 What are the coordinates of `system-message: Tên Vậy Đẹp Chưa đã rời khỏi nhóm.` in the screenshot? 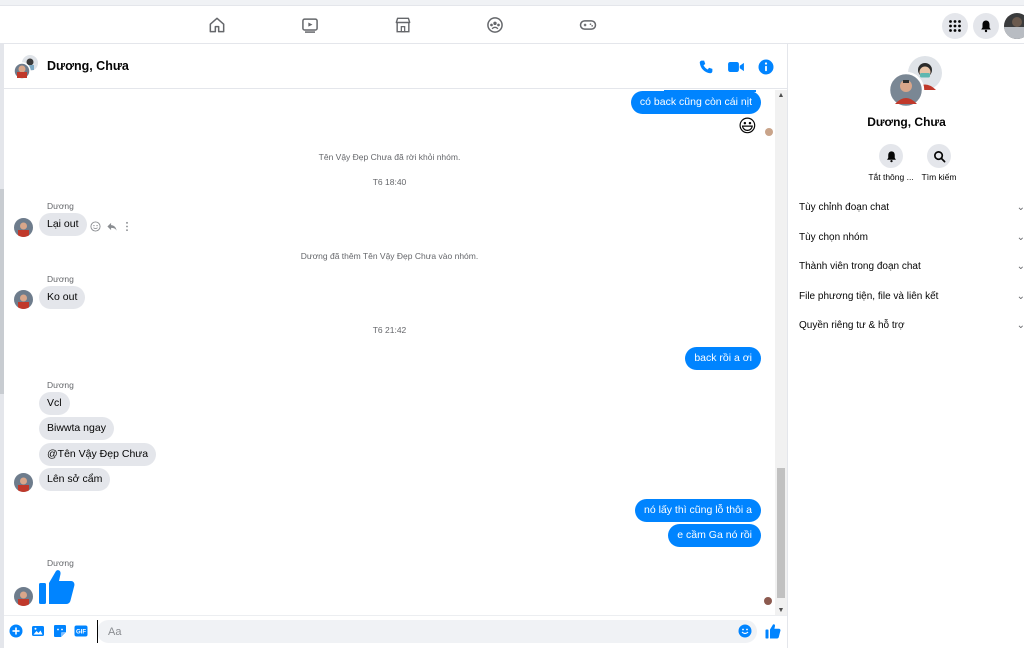 It's located at (389, 157).